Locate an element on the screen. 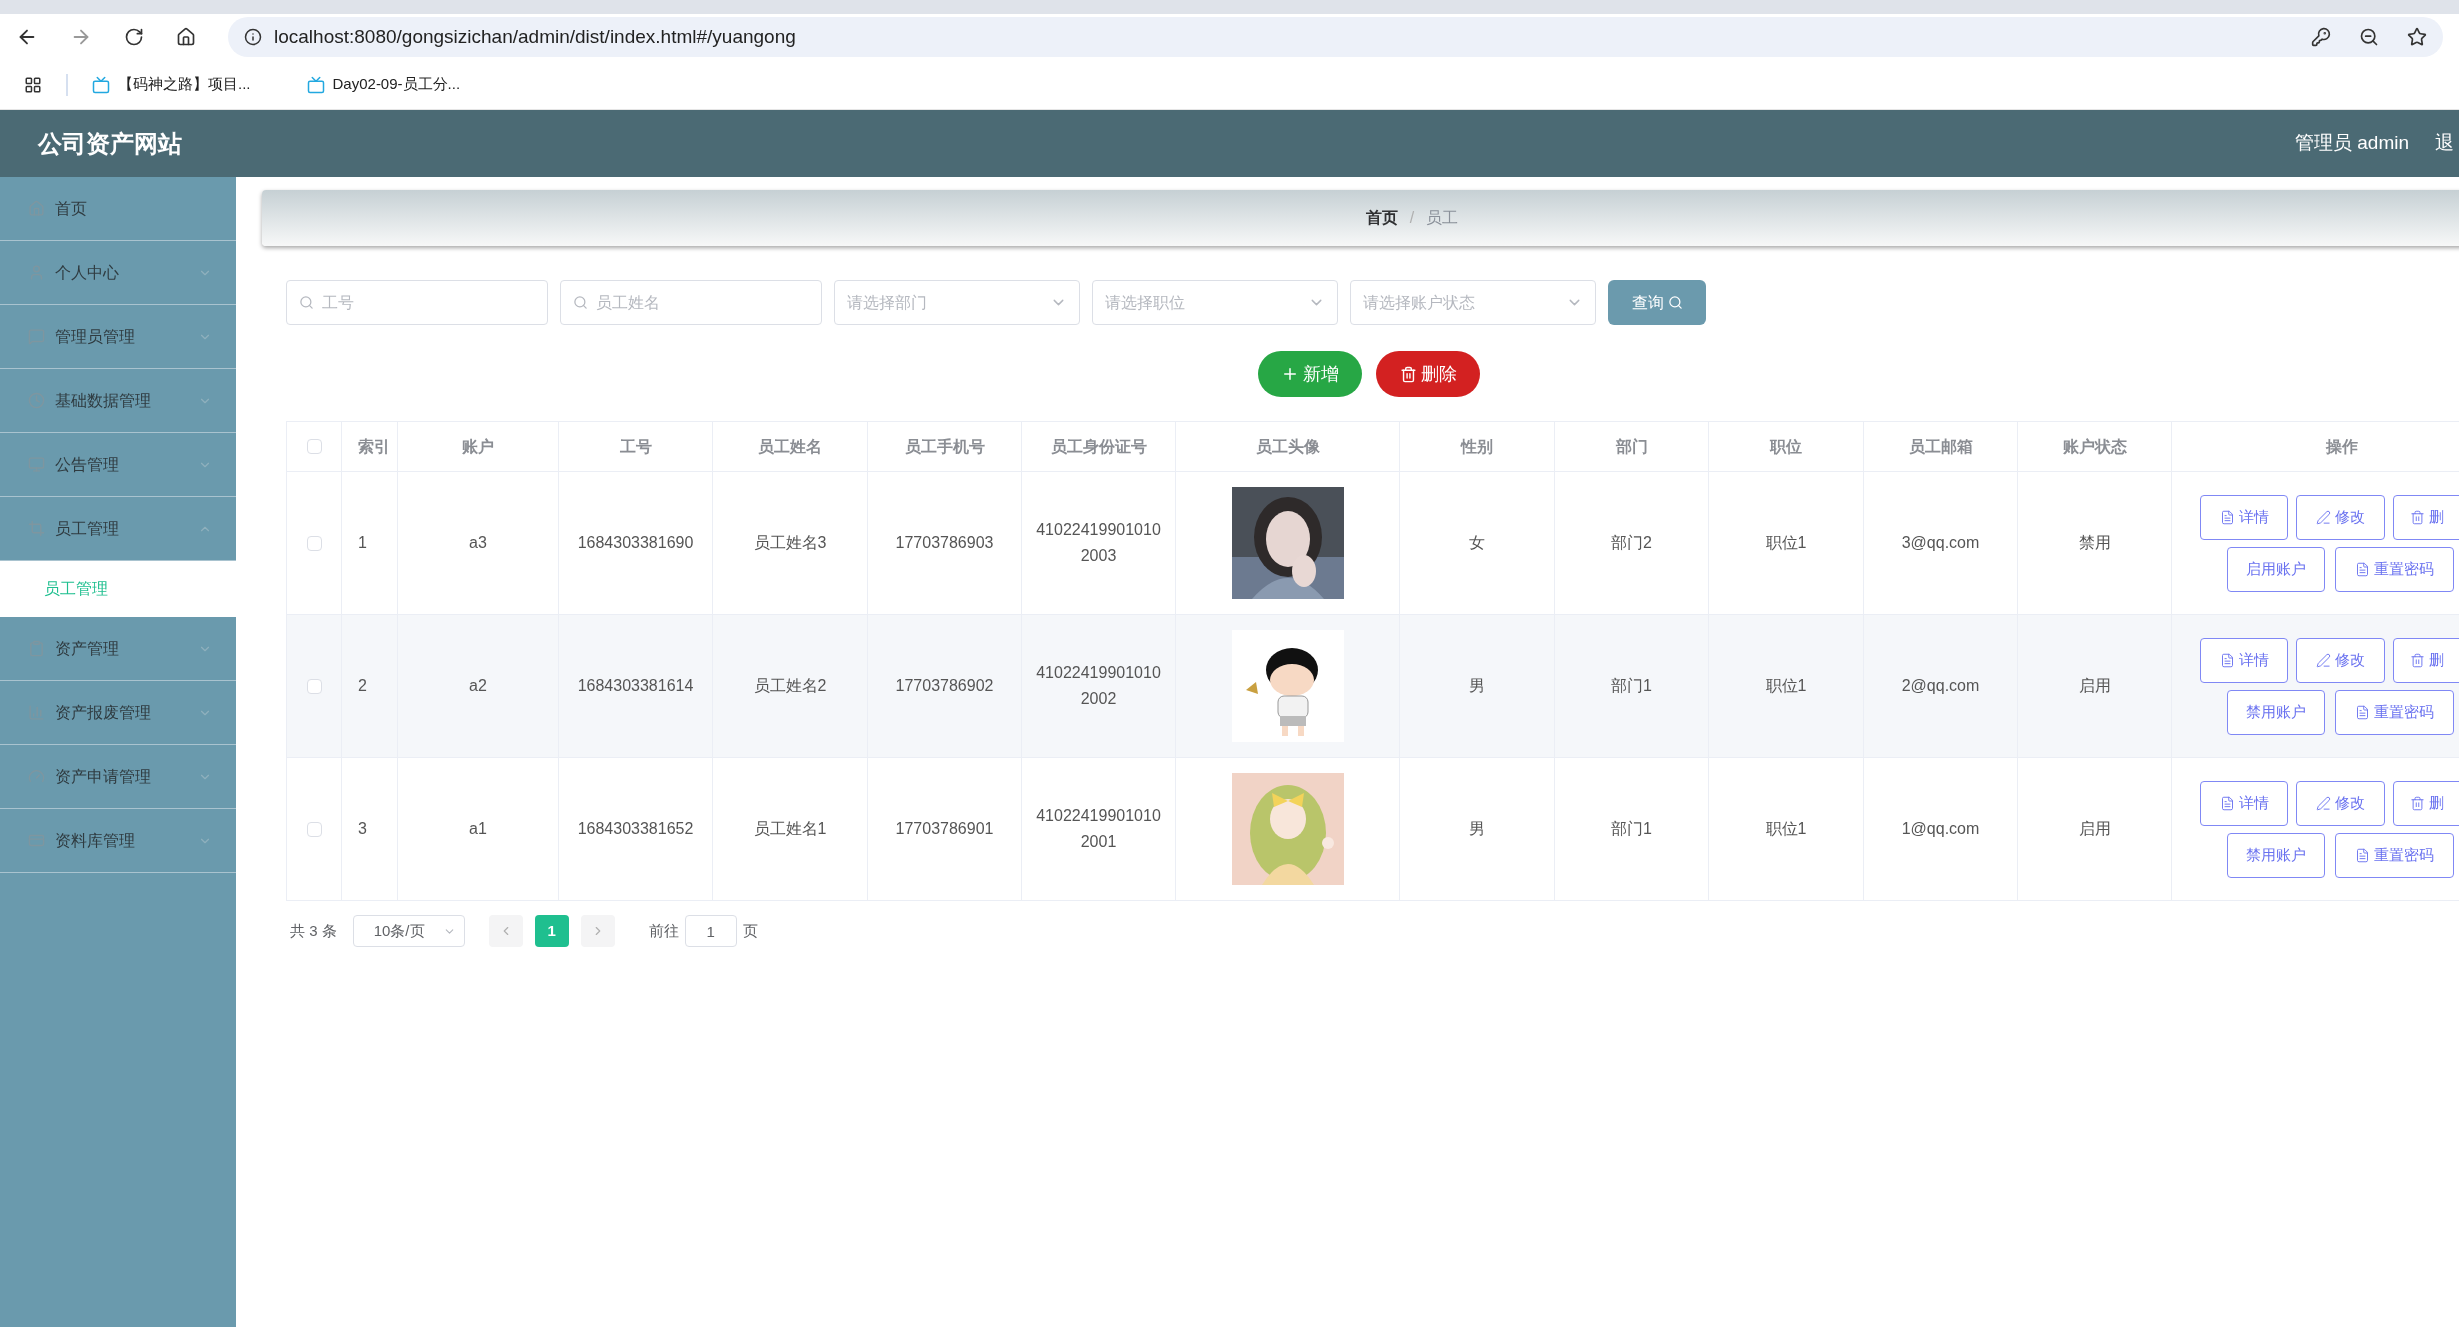 The height and width of the screenshot is (1327, 2459). goto-label: 前往 is located at coordinates (663, 930).